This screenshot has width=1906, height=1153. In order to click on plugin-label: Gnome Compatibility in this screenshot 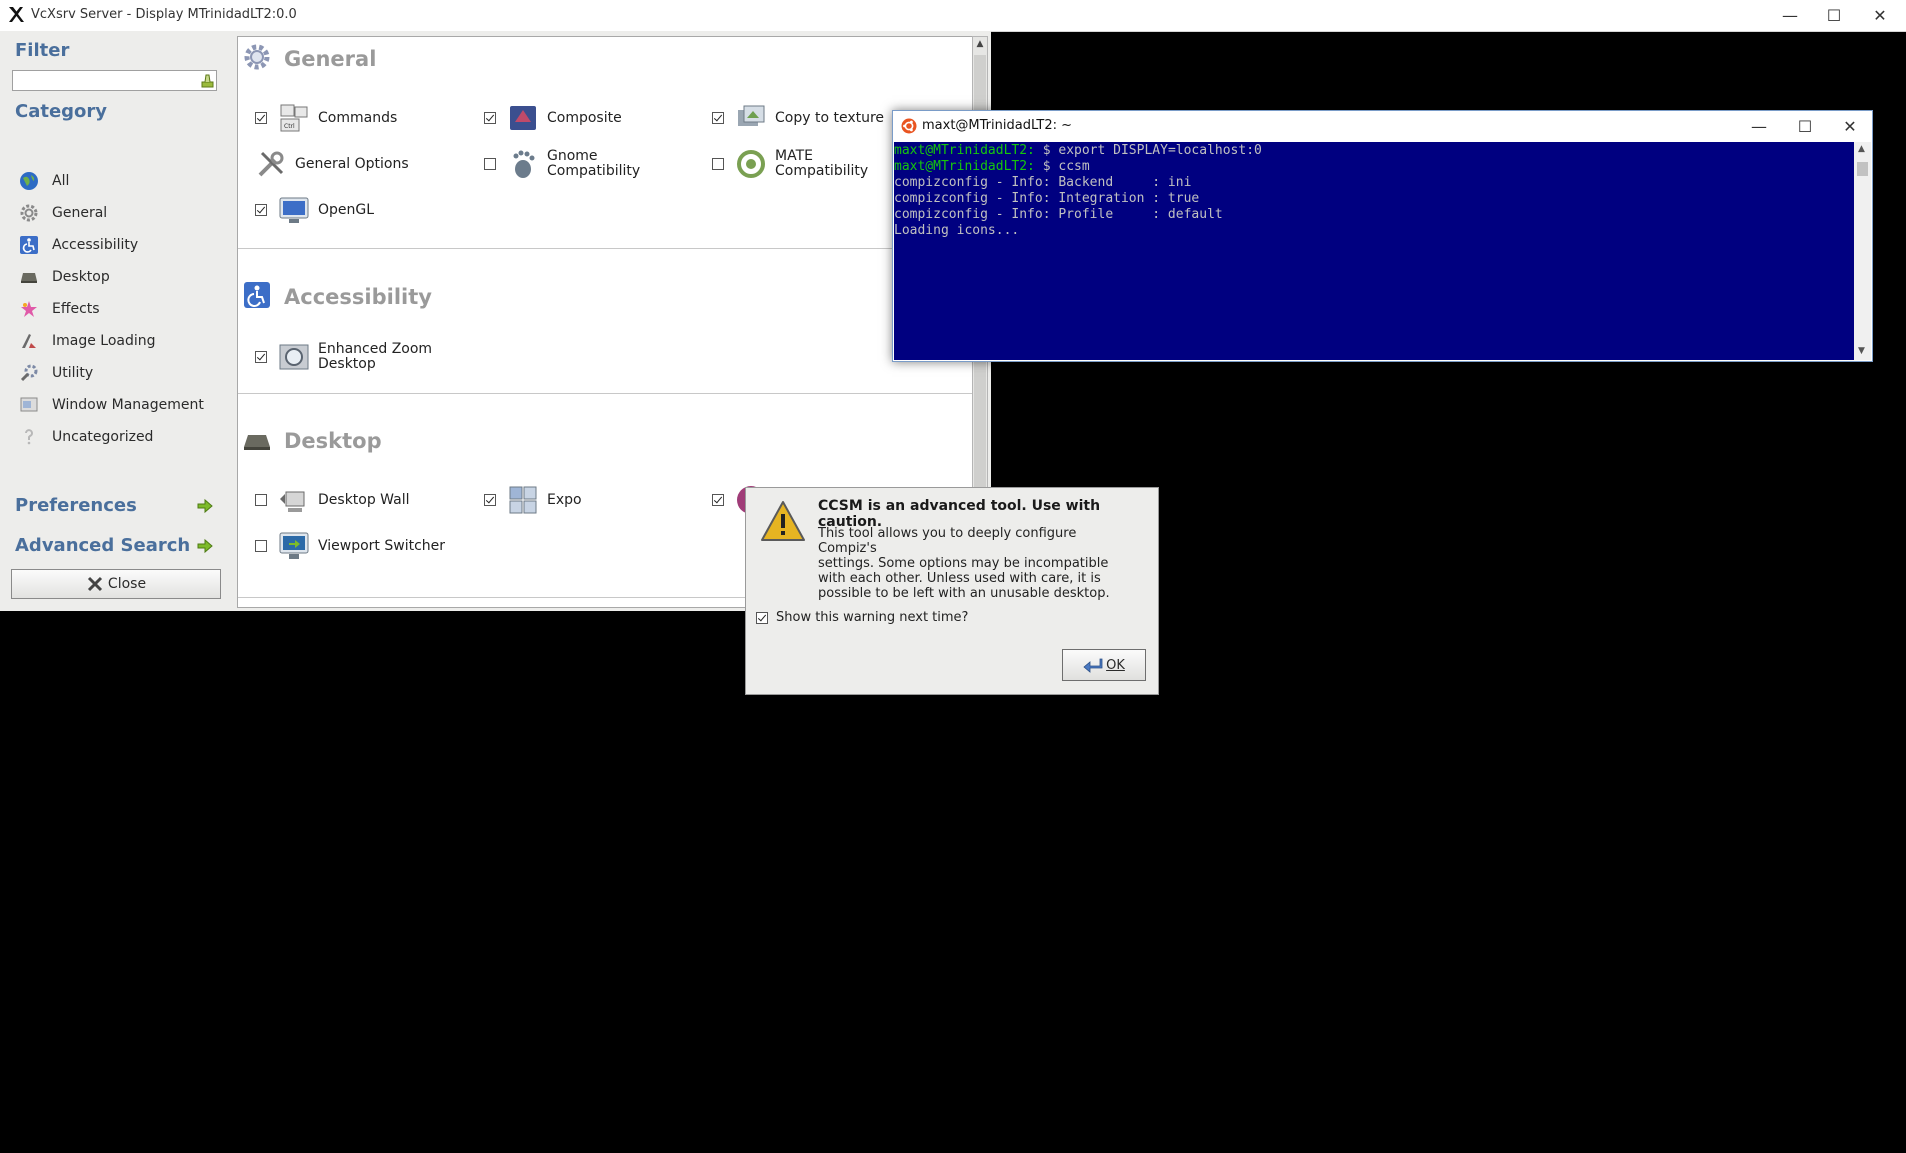, I will do `click(593, 164)`.